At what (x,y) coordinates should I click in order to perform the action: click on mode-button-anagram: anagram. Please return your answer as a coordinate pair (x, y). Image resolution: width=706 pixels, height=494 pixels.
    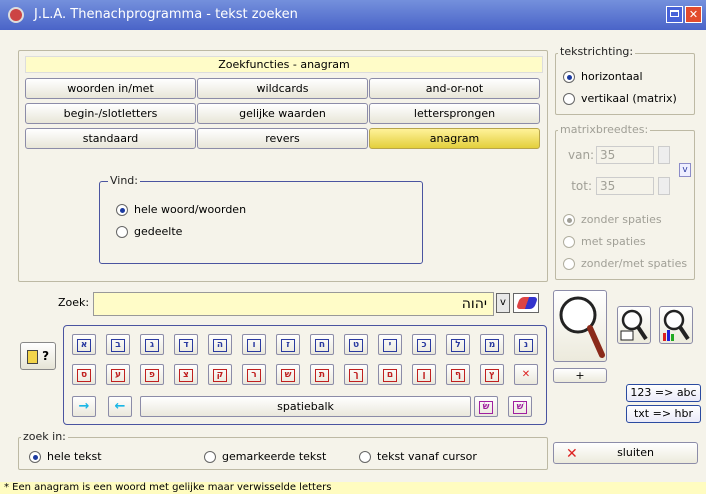
    Looking at the image, I should click on (454, 138).